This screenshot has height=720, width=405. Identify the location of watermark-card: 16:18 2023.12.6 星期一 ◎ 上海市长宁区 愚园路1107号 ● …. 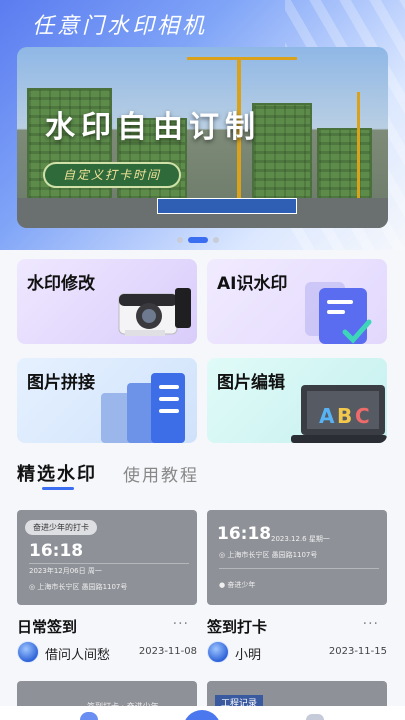
(297, 586).